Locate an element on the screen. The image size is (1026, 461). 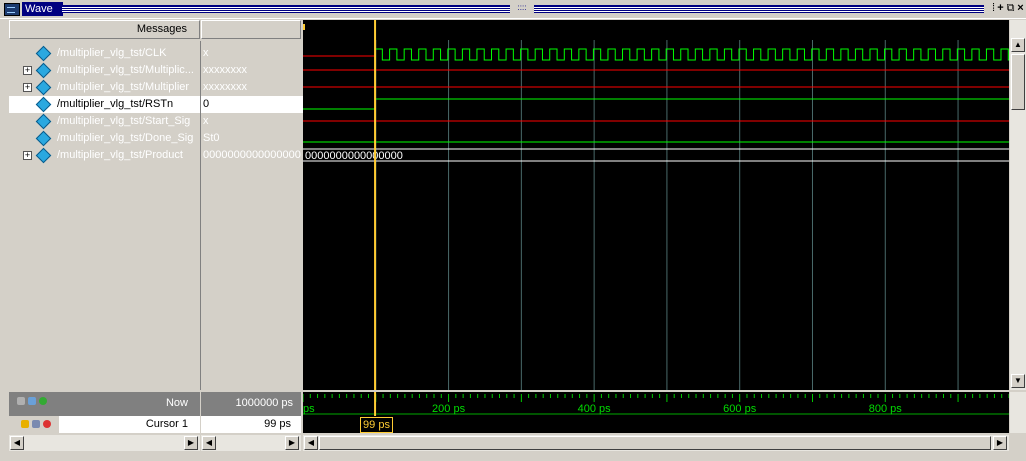
window-footer is located at coordinates (513, 456).